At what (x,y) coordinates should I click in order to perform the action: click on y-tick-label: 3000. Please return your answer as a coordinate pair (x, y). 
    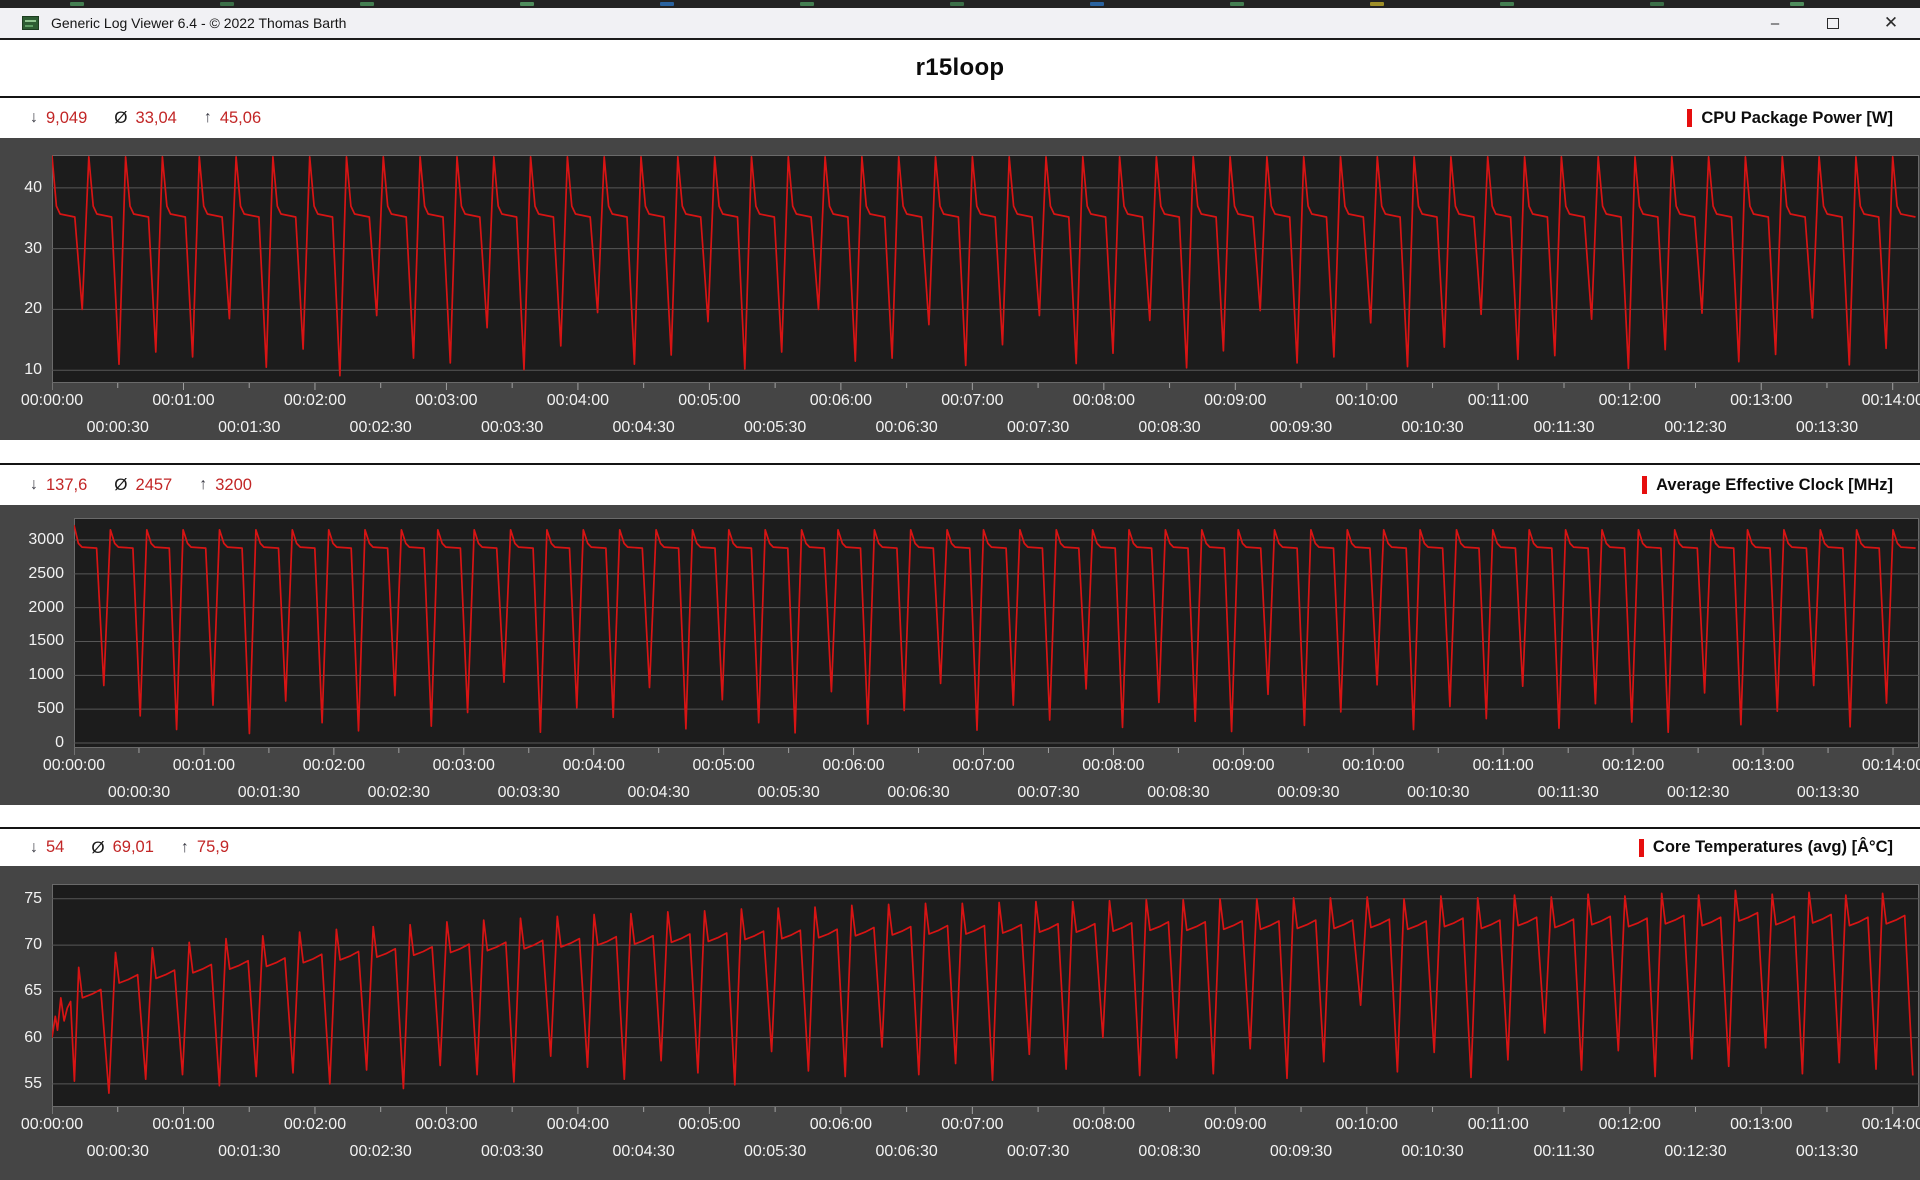
    Looking at the image, I should click on (46, 539).